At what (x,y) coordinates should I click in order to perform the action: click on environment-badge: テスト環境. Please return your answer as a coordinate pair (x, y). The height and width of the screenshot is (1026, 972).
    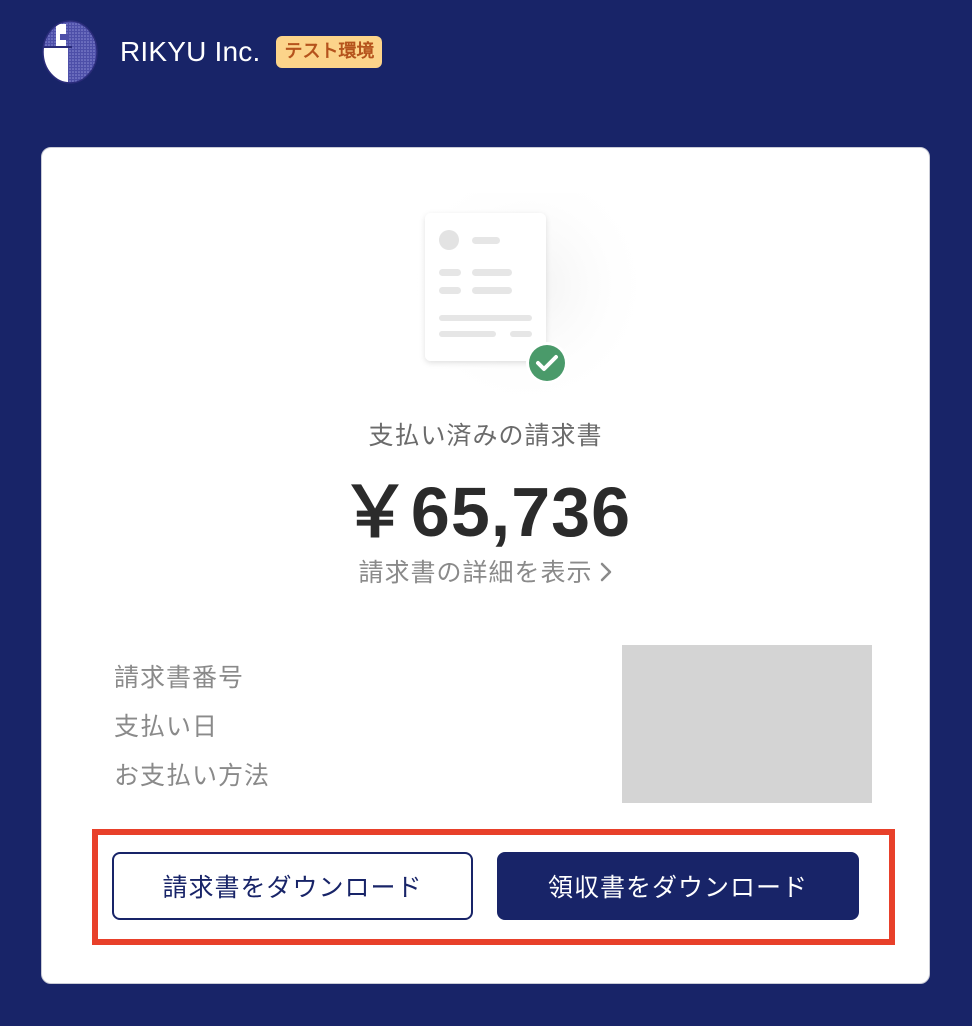
    Looking at the image, I should click on (329, 52).